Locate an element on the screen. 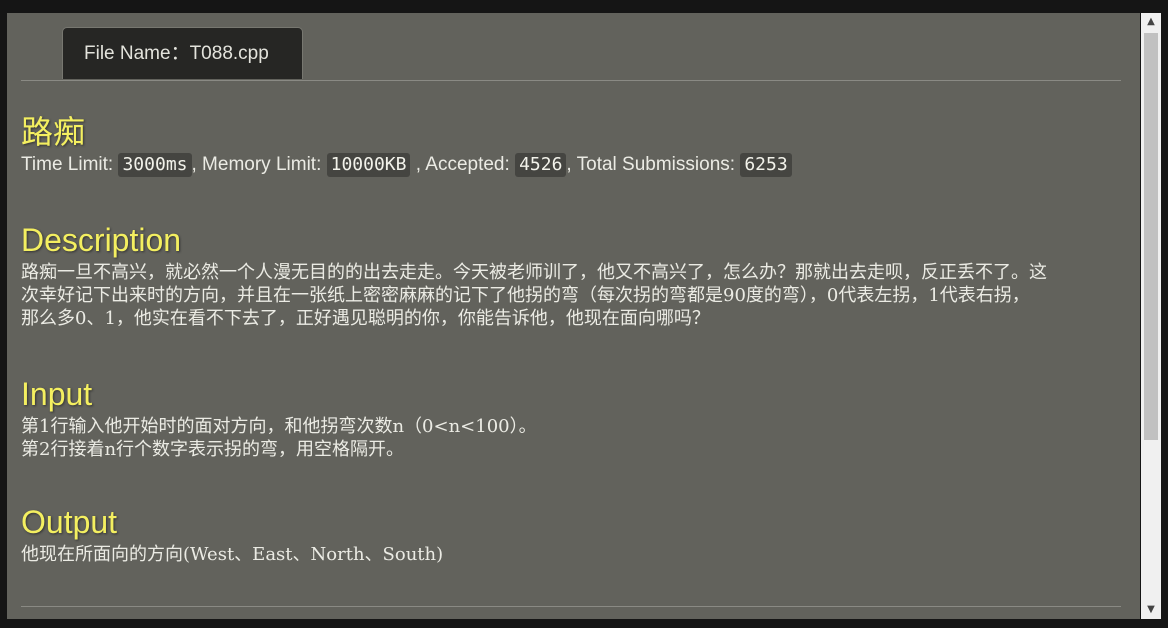 This screenshot has height=628, width=1168. scroll-thumb is located at coordinates (1151, 236).